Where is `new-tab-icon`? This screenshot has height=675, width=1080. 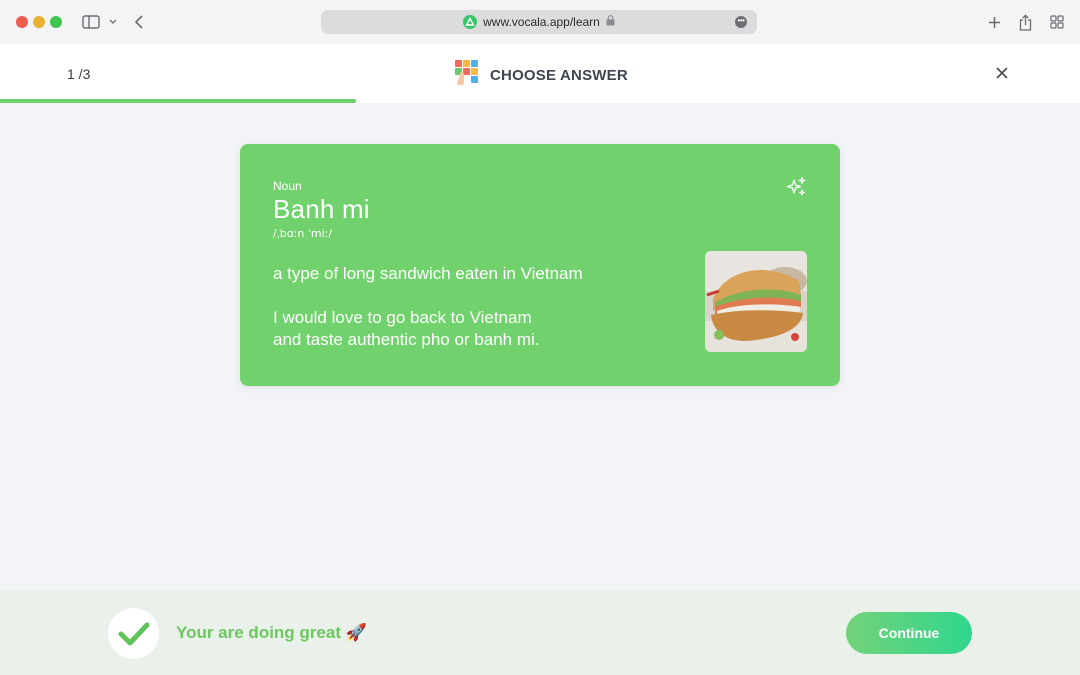 new-tab-icon is located at coordinates (994, 22).